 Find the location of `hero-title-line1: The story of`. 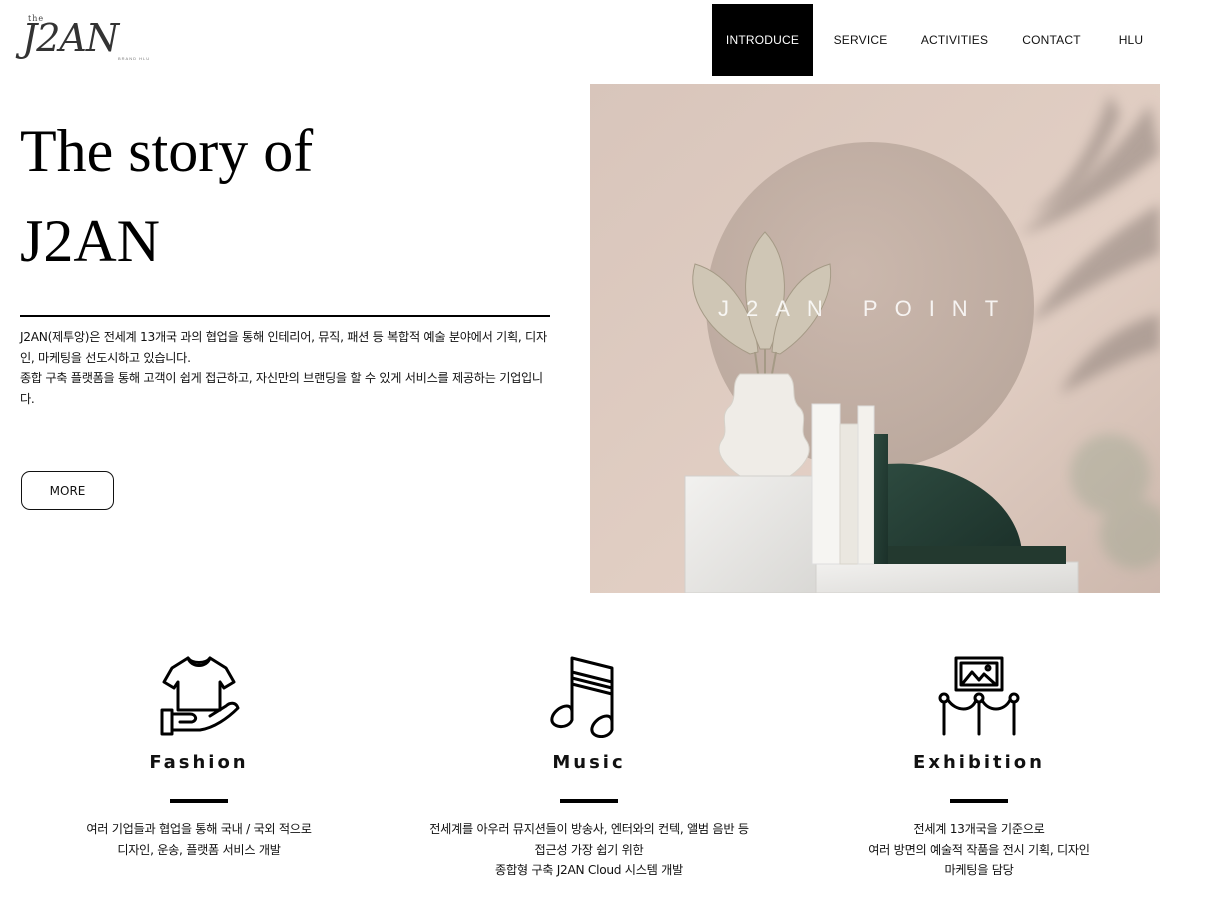

hero-title-line1: The story of is located at coordinates (167, 151).